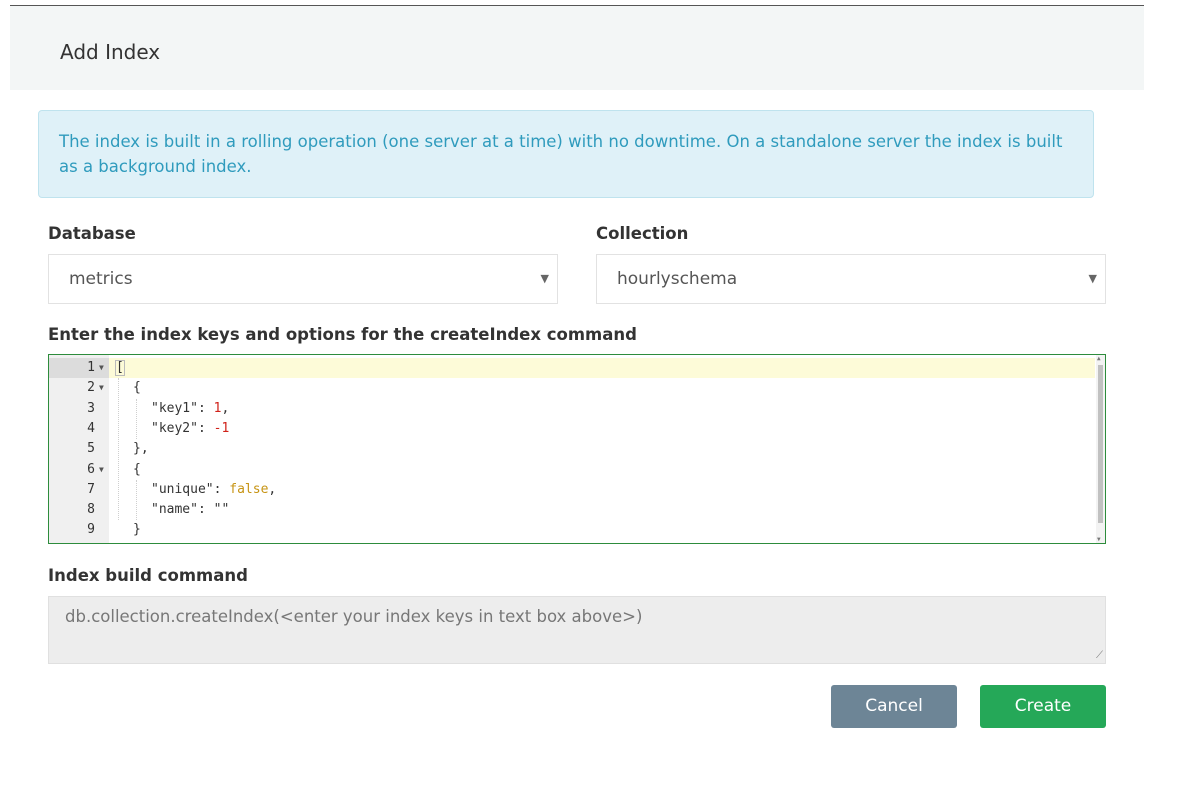 This screenshot has height=794, width=1200. Describe the element at coordinates (249, 489) in the screenshot. I see `code-token: false` at that location.